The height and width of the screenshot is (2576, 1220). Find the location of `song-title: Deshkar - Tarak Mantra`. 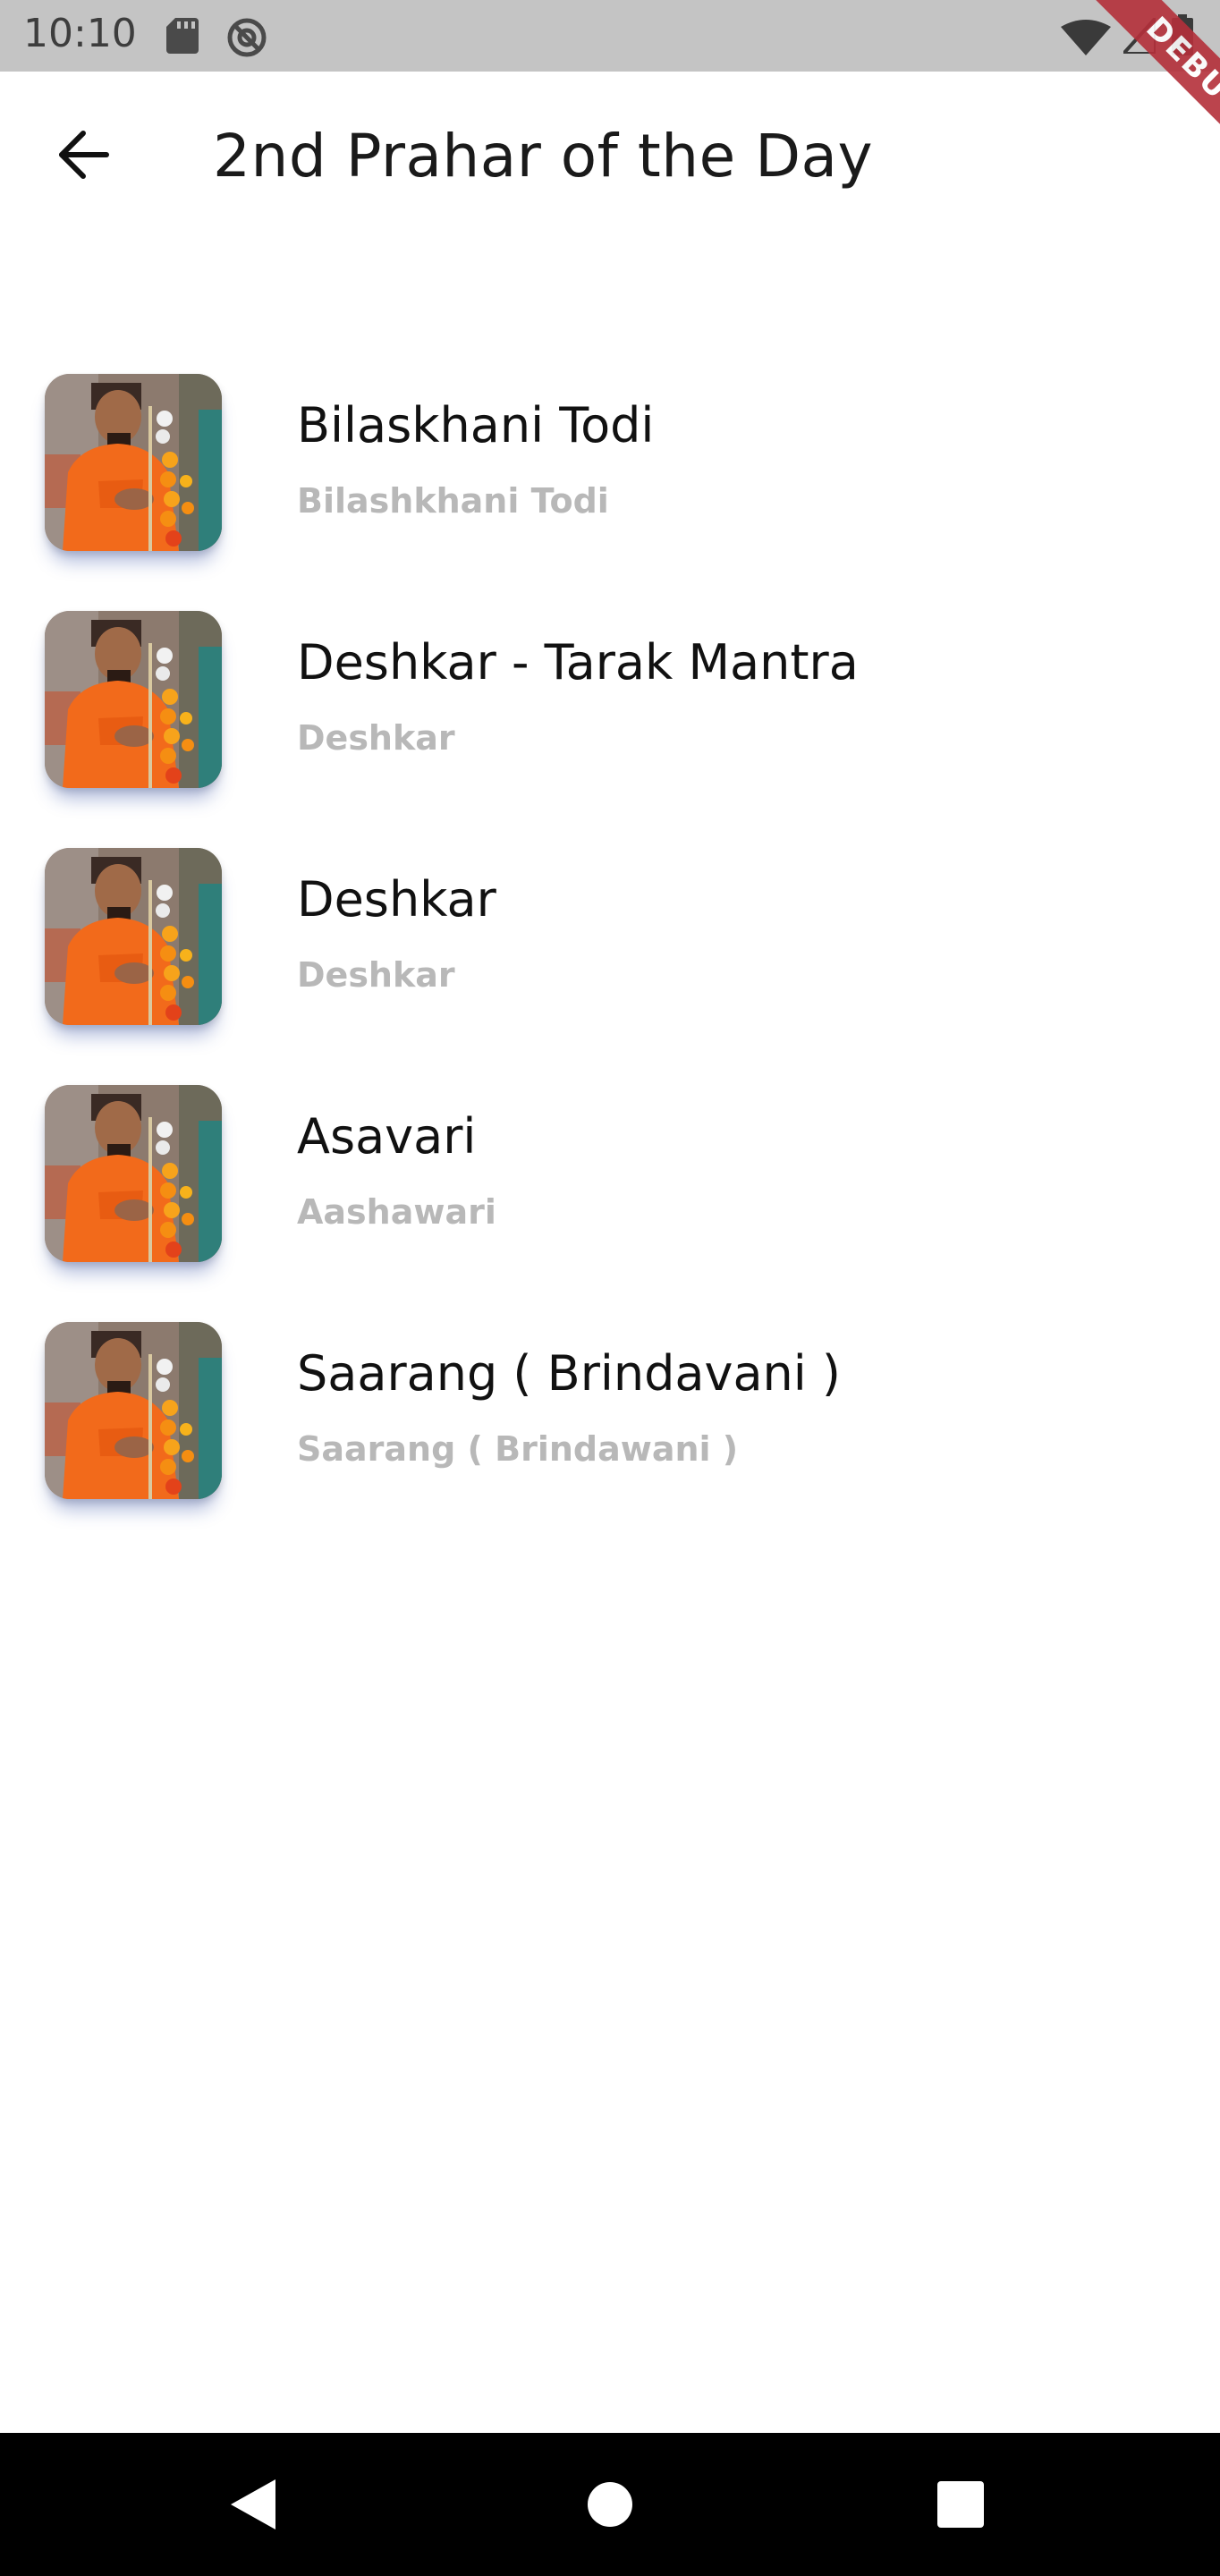

song-title: Deshkar - Tarak Mantra is located at coordinates (578, 662).